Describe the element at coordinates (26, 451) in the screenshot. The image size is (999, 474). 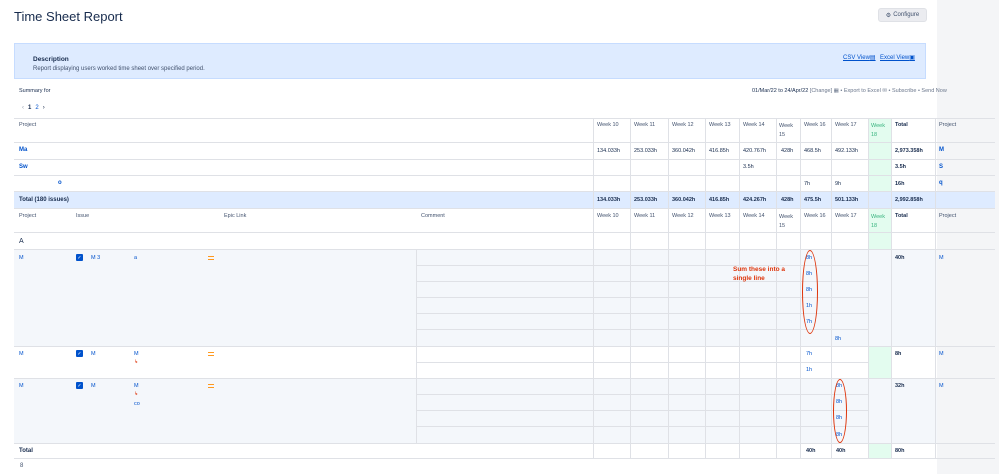
I see `detail-total-label: Total` at that location.